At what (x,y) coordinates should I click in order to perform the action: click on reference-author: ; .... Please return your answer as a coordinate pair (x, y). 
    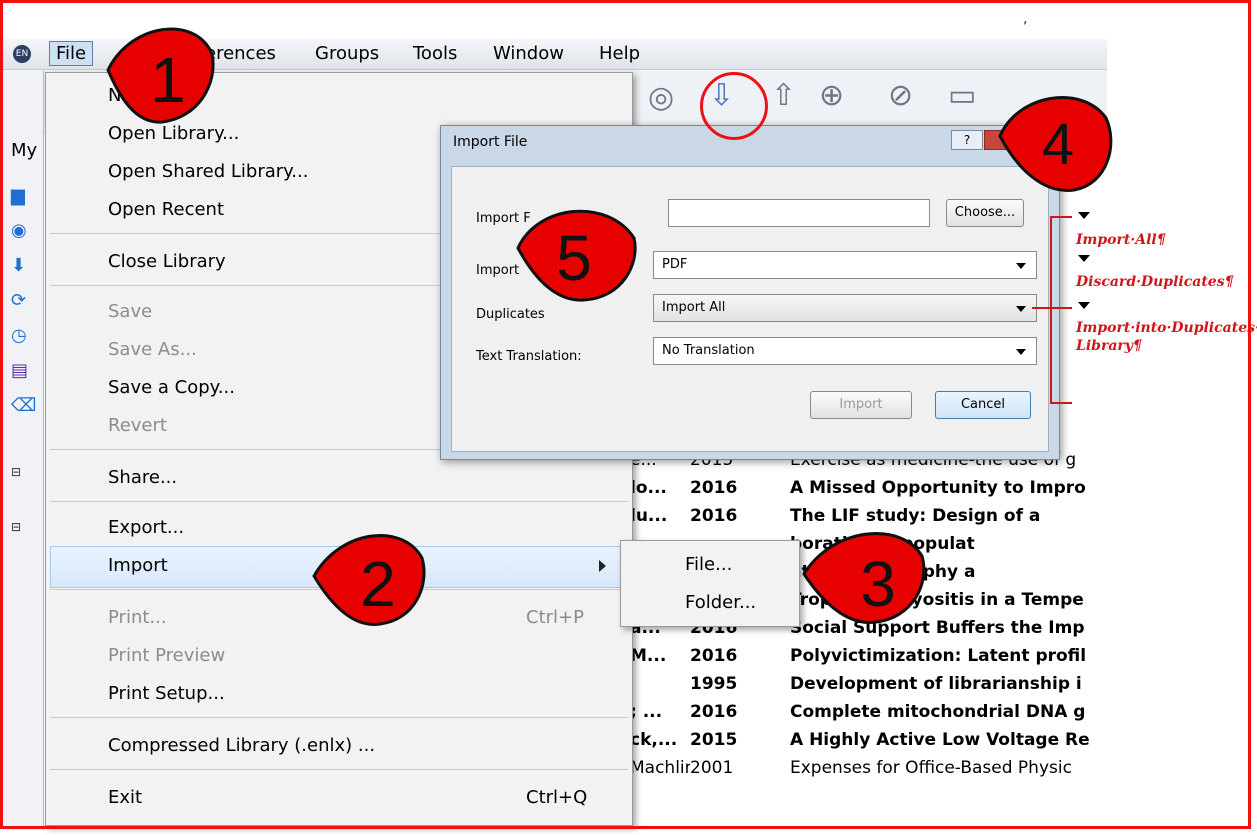
    Looking at the image, I should click on (646, 712).